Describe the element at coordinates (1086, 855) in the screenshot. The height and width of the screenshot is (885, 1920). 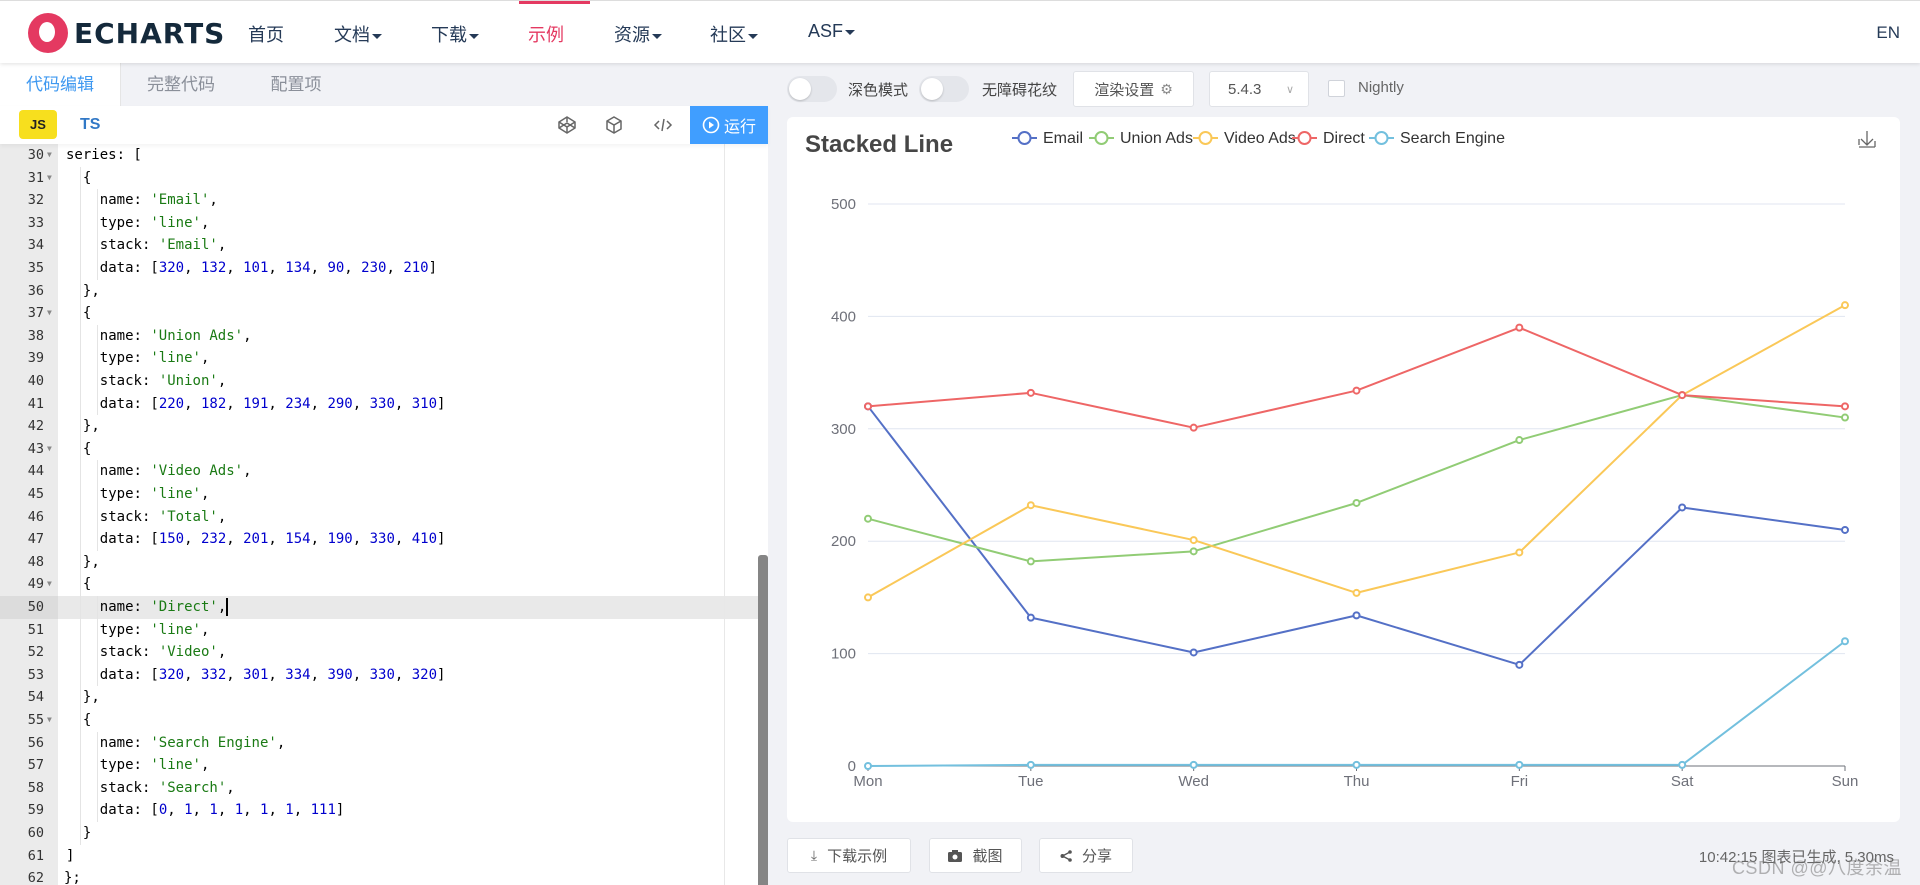
I see `share-button: 分享` at that location.